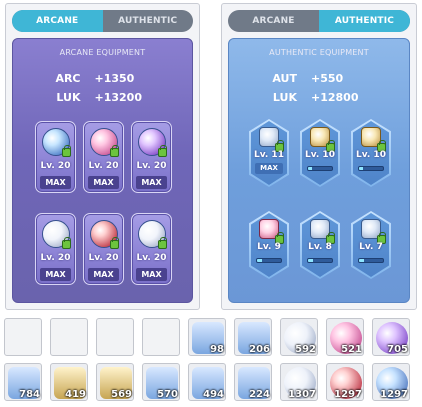  I want to click on inventory-slot: 521, so click(345, 337).